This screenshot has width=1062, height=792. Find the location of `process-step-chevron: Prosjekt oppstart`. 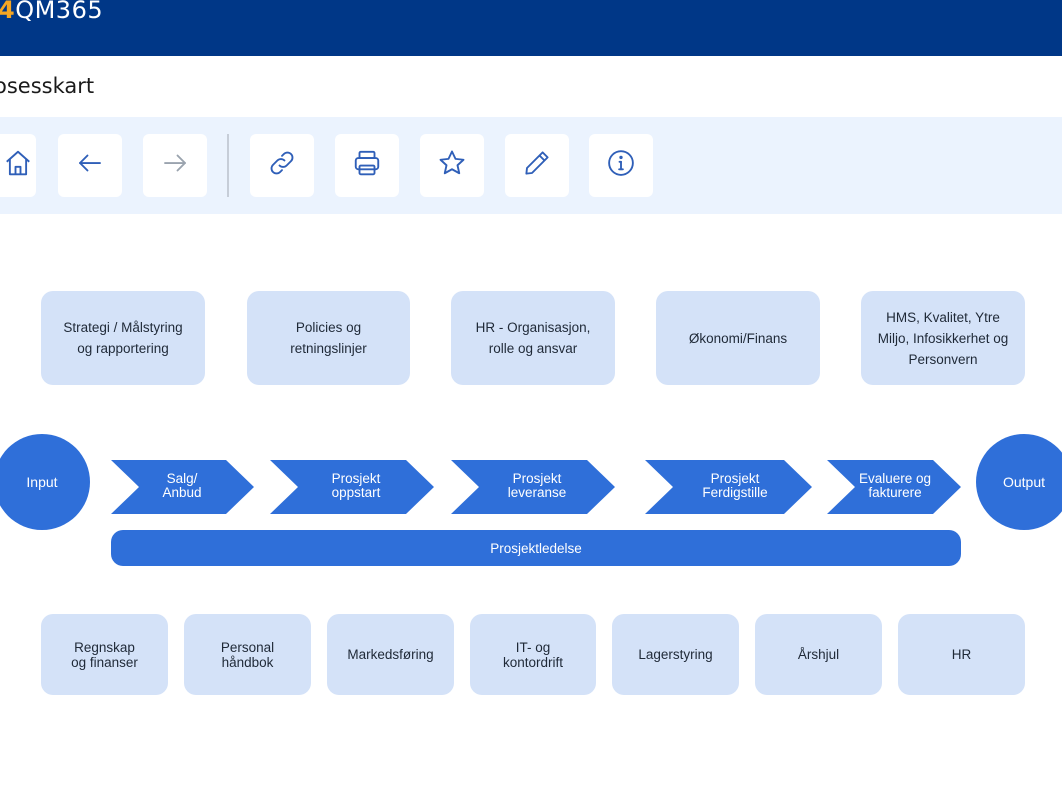

process-step-chevron: Prosjekt oppstart is located at coordinates (352, 487).